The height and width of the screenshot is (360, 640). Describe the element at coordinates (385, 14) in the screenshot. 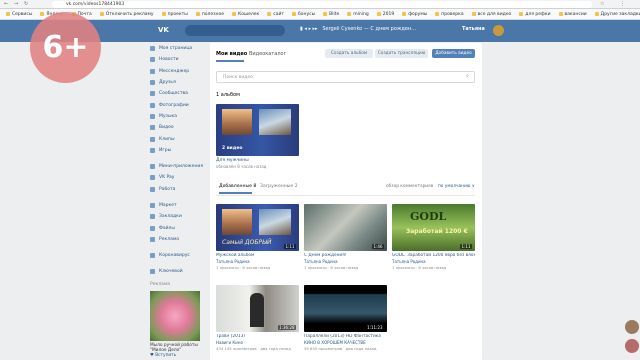

I see `bookmark-item: 2019` at that location.